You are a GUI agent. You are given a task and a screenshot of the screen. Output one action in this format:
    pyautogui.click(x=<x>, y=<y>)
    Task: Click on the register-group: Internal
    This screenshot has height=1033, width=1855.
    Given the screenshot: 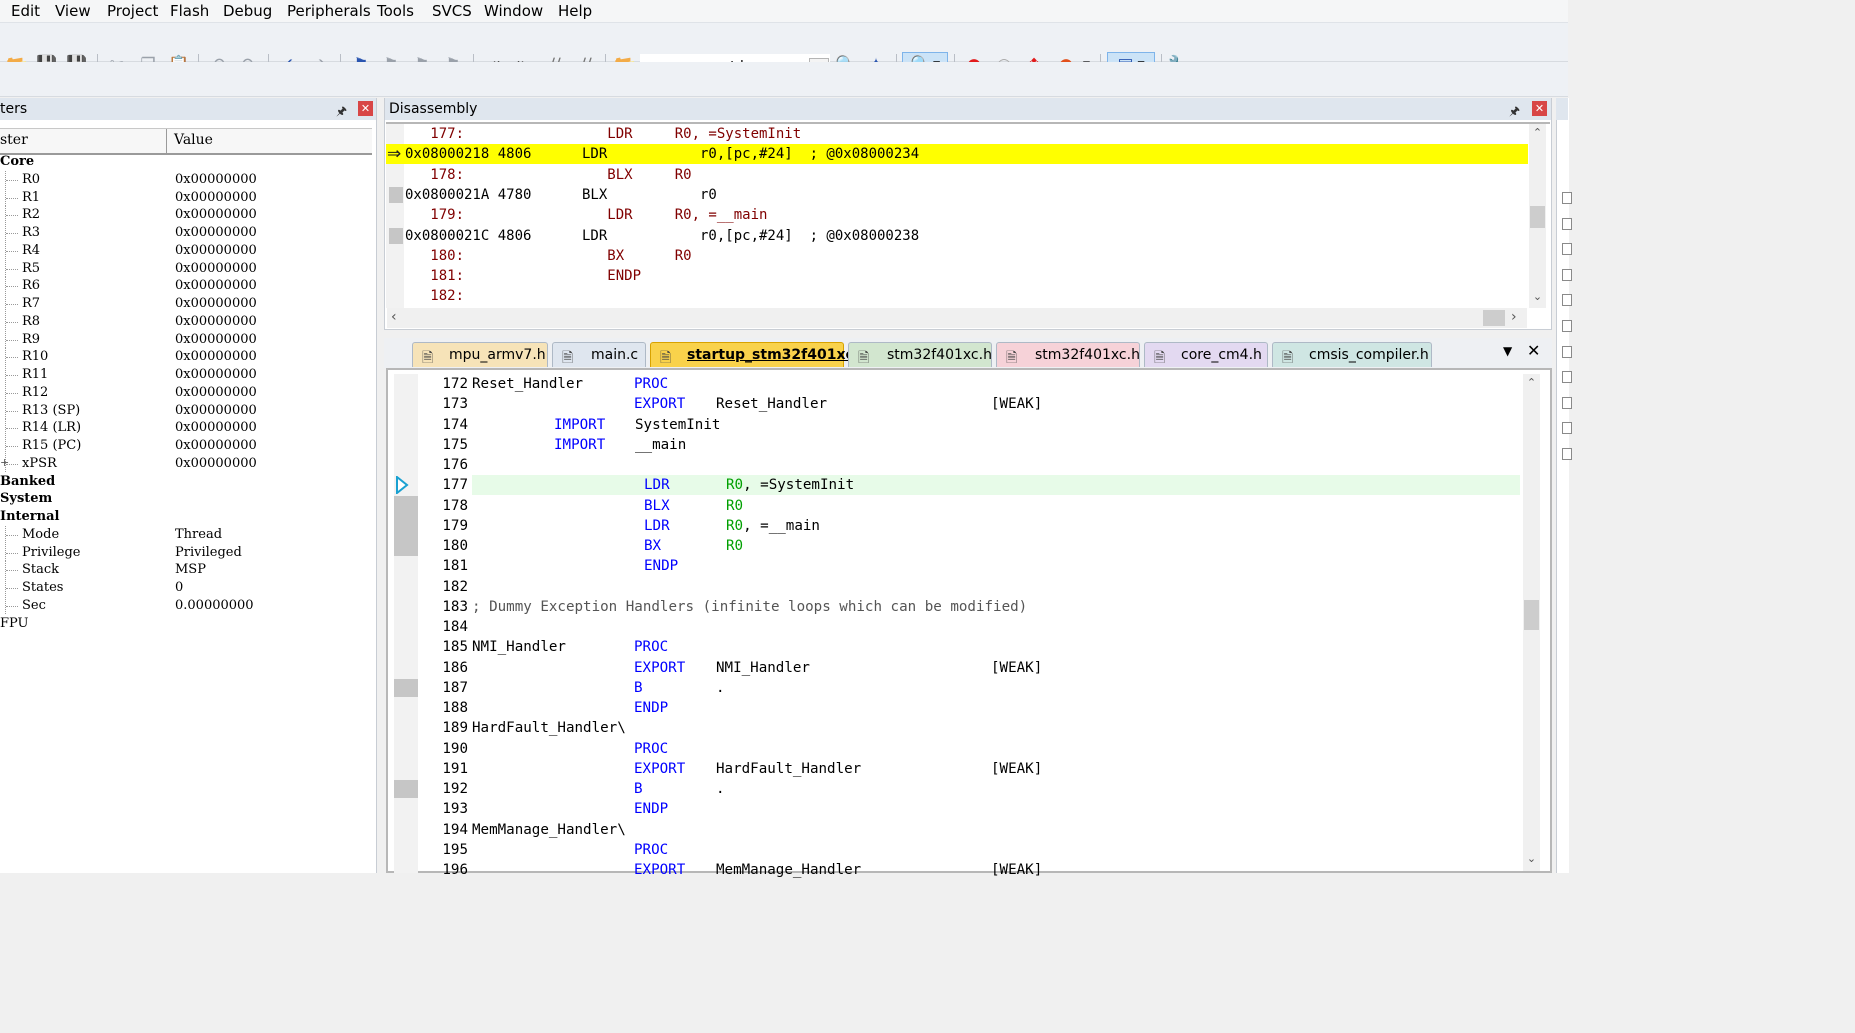 What is the action you would take?
    pyautogui.click(x=186, y=517)
    